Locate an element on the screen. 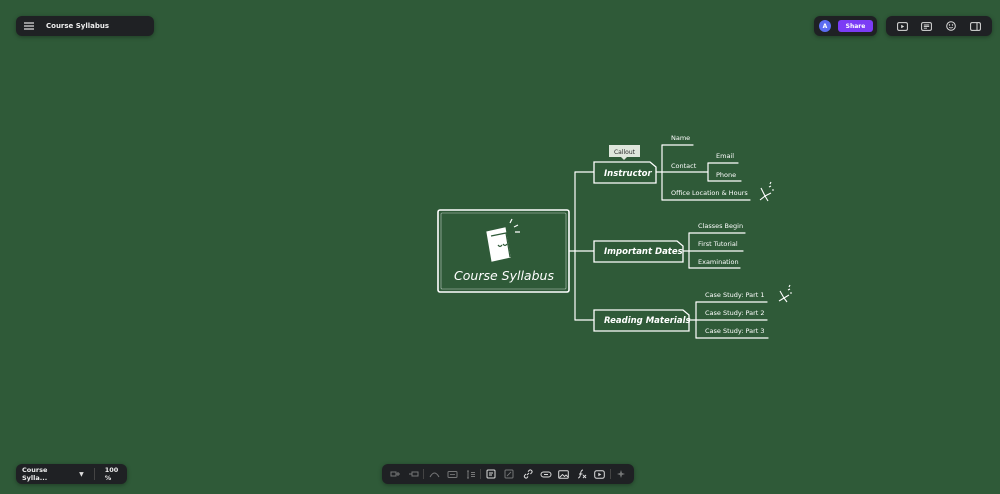 This screenshot has height=494, width=1000. subtopic-phone: Phone is located at coordinates (726, 175).